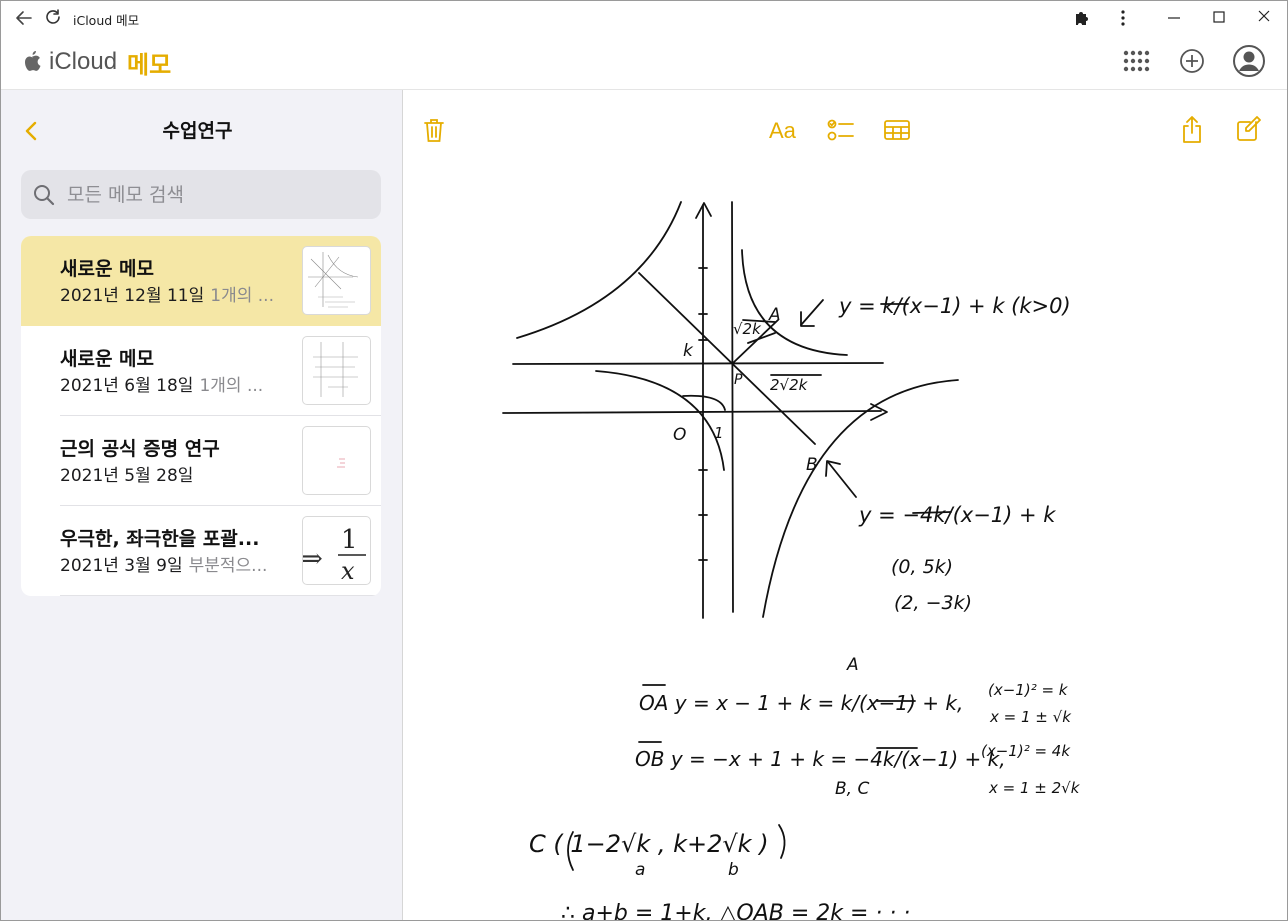 The image size is (1288, 921). Describe the element at coordinates (127, 386) in the screenshot. I see `note-date: 2021년 6월 18일` at that location.